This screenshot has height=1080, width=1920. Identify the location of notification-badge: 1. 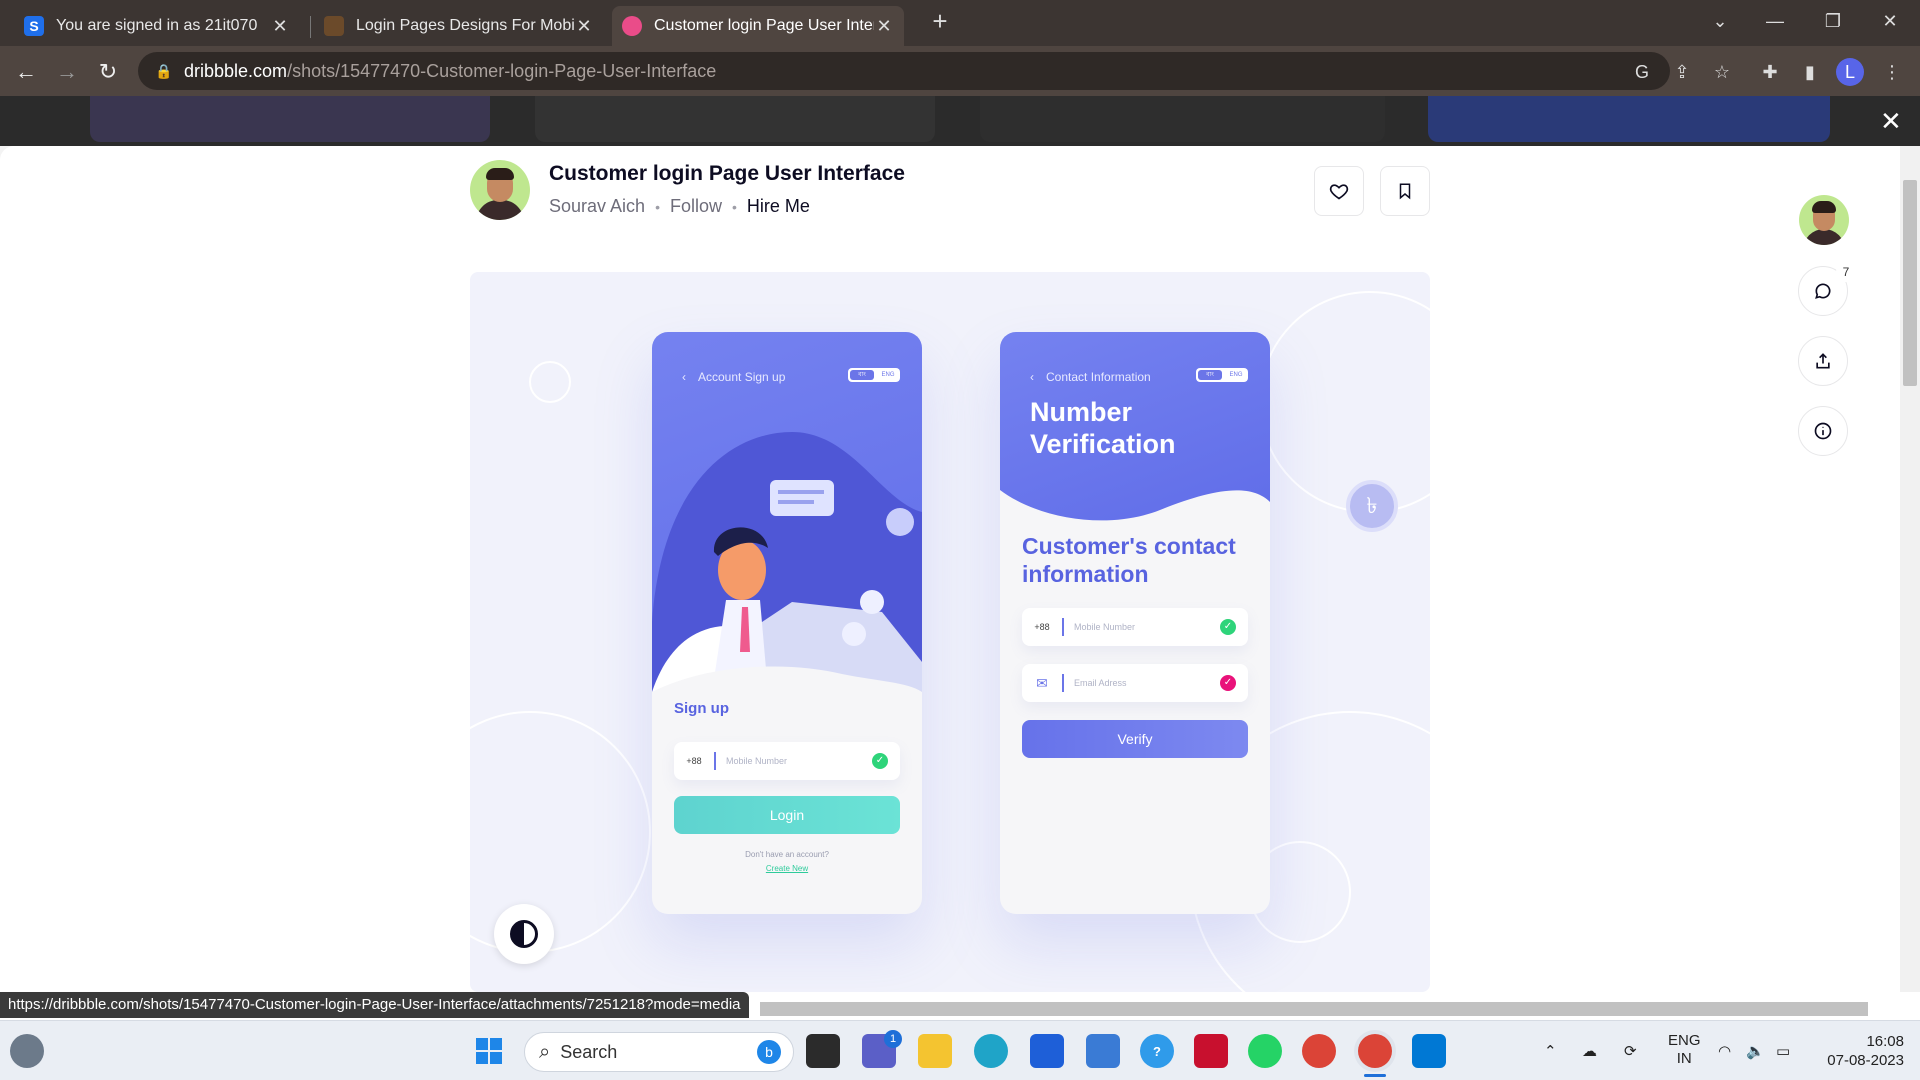
(893, 1039).